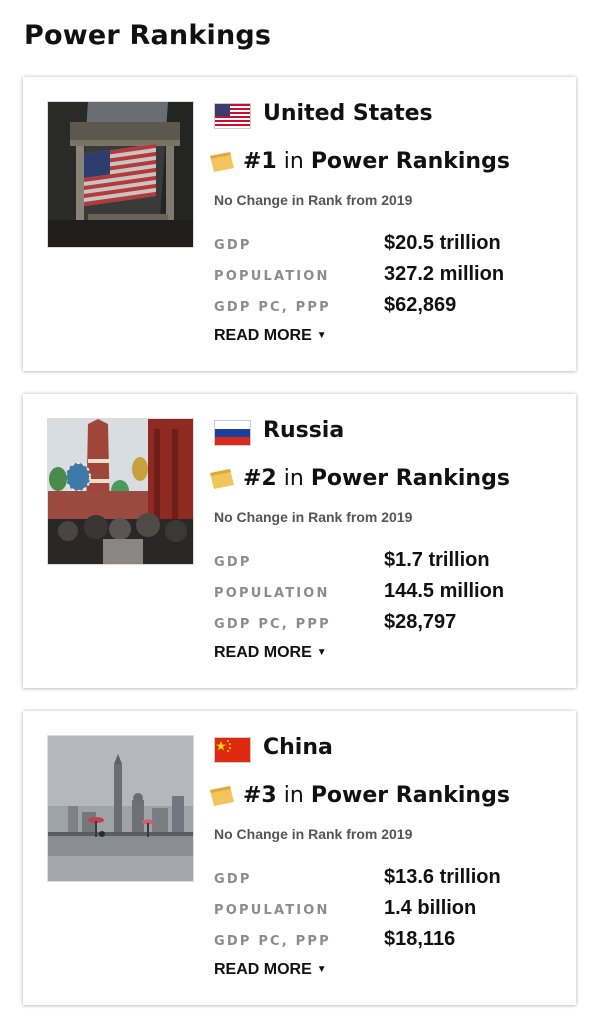  I want to click on stat-row-population: POPULATION 1.4 billion, so click(384, 912).